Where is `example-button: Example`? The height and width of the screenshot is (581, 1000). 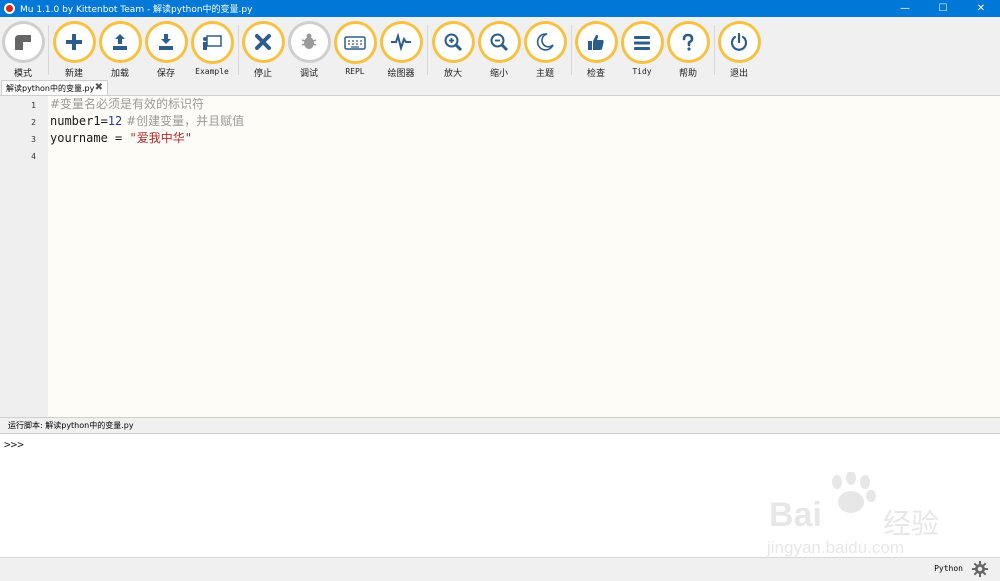 example-button: Example is located at coordinates (212, 50).